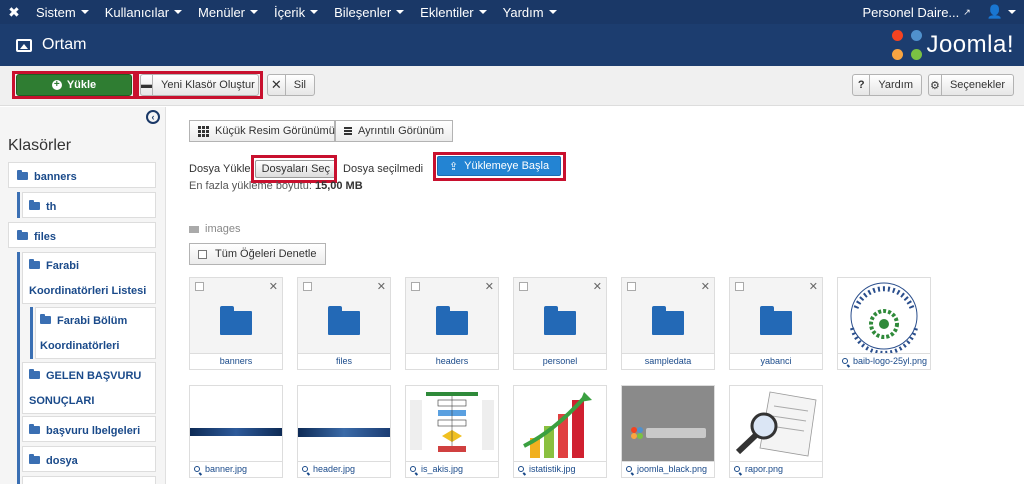 This screenshot has height=484, width=1024. Describe the element at coordinates (344, 469) in the screenshot. I see `tile-name: header.jpg` at that location.